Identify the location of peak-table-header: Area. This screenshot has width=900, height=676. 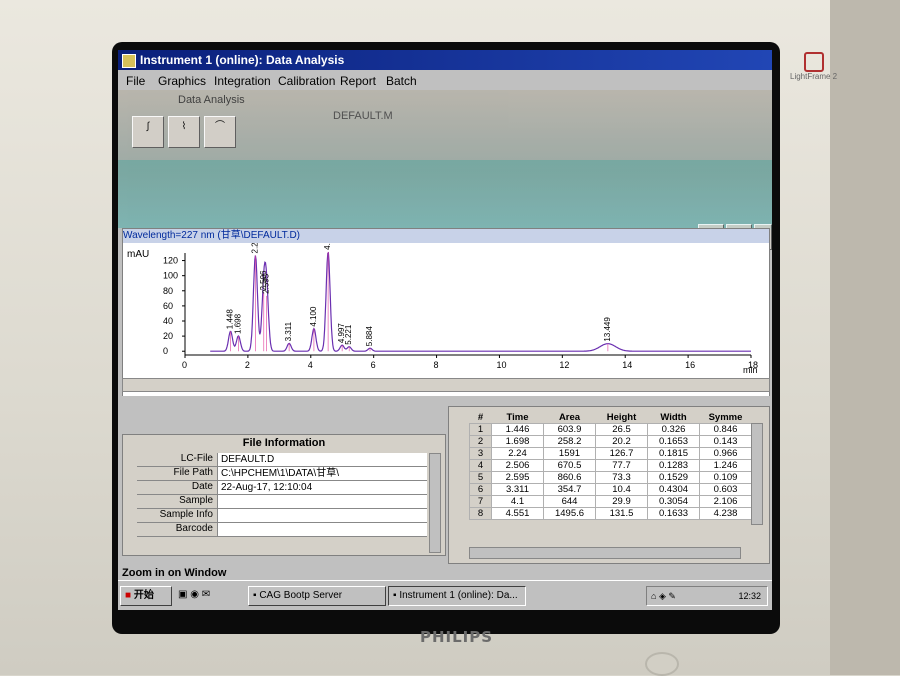
(570, 417).